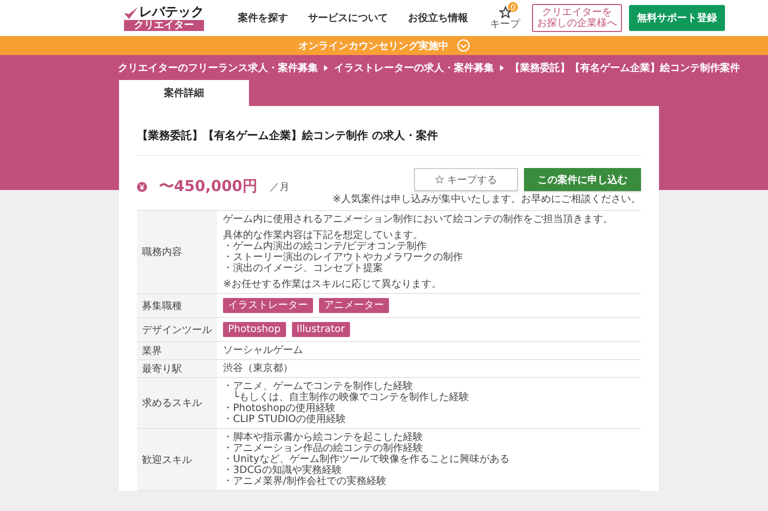 The height and width of the screenshot is (511, 768). What do you see at coordinates (208, 186) in the screenshot?
I see `salary-amount: 〜450,000円` at bounding box center [208, 186].